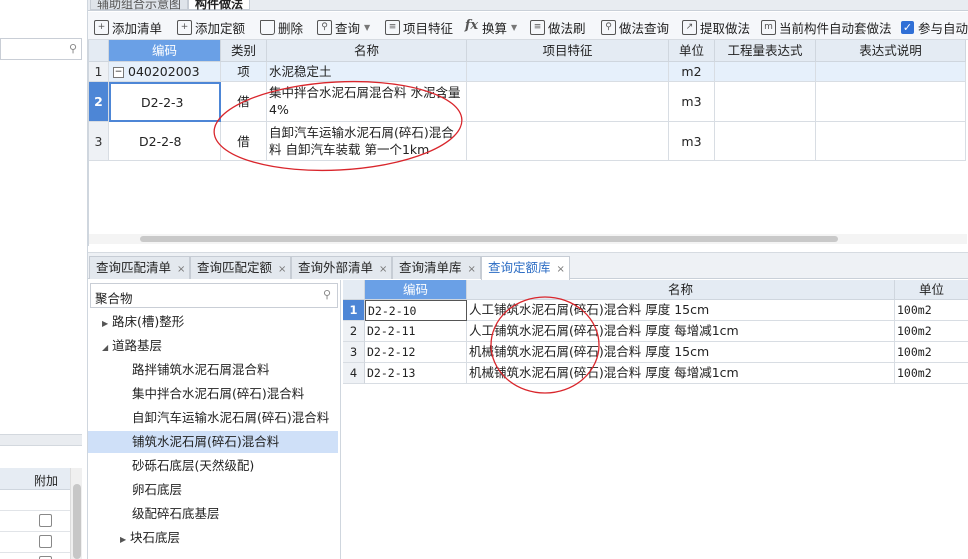 The height and width of the screenshot is (559, 968). Describe the element at coordinates (490, 27) in the screenshot. I see `convert-button: fx 换算 ▼` at that location.